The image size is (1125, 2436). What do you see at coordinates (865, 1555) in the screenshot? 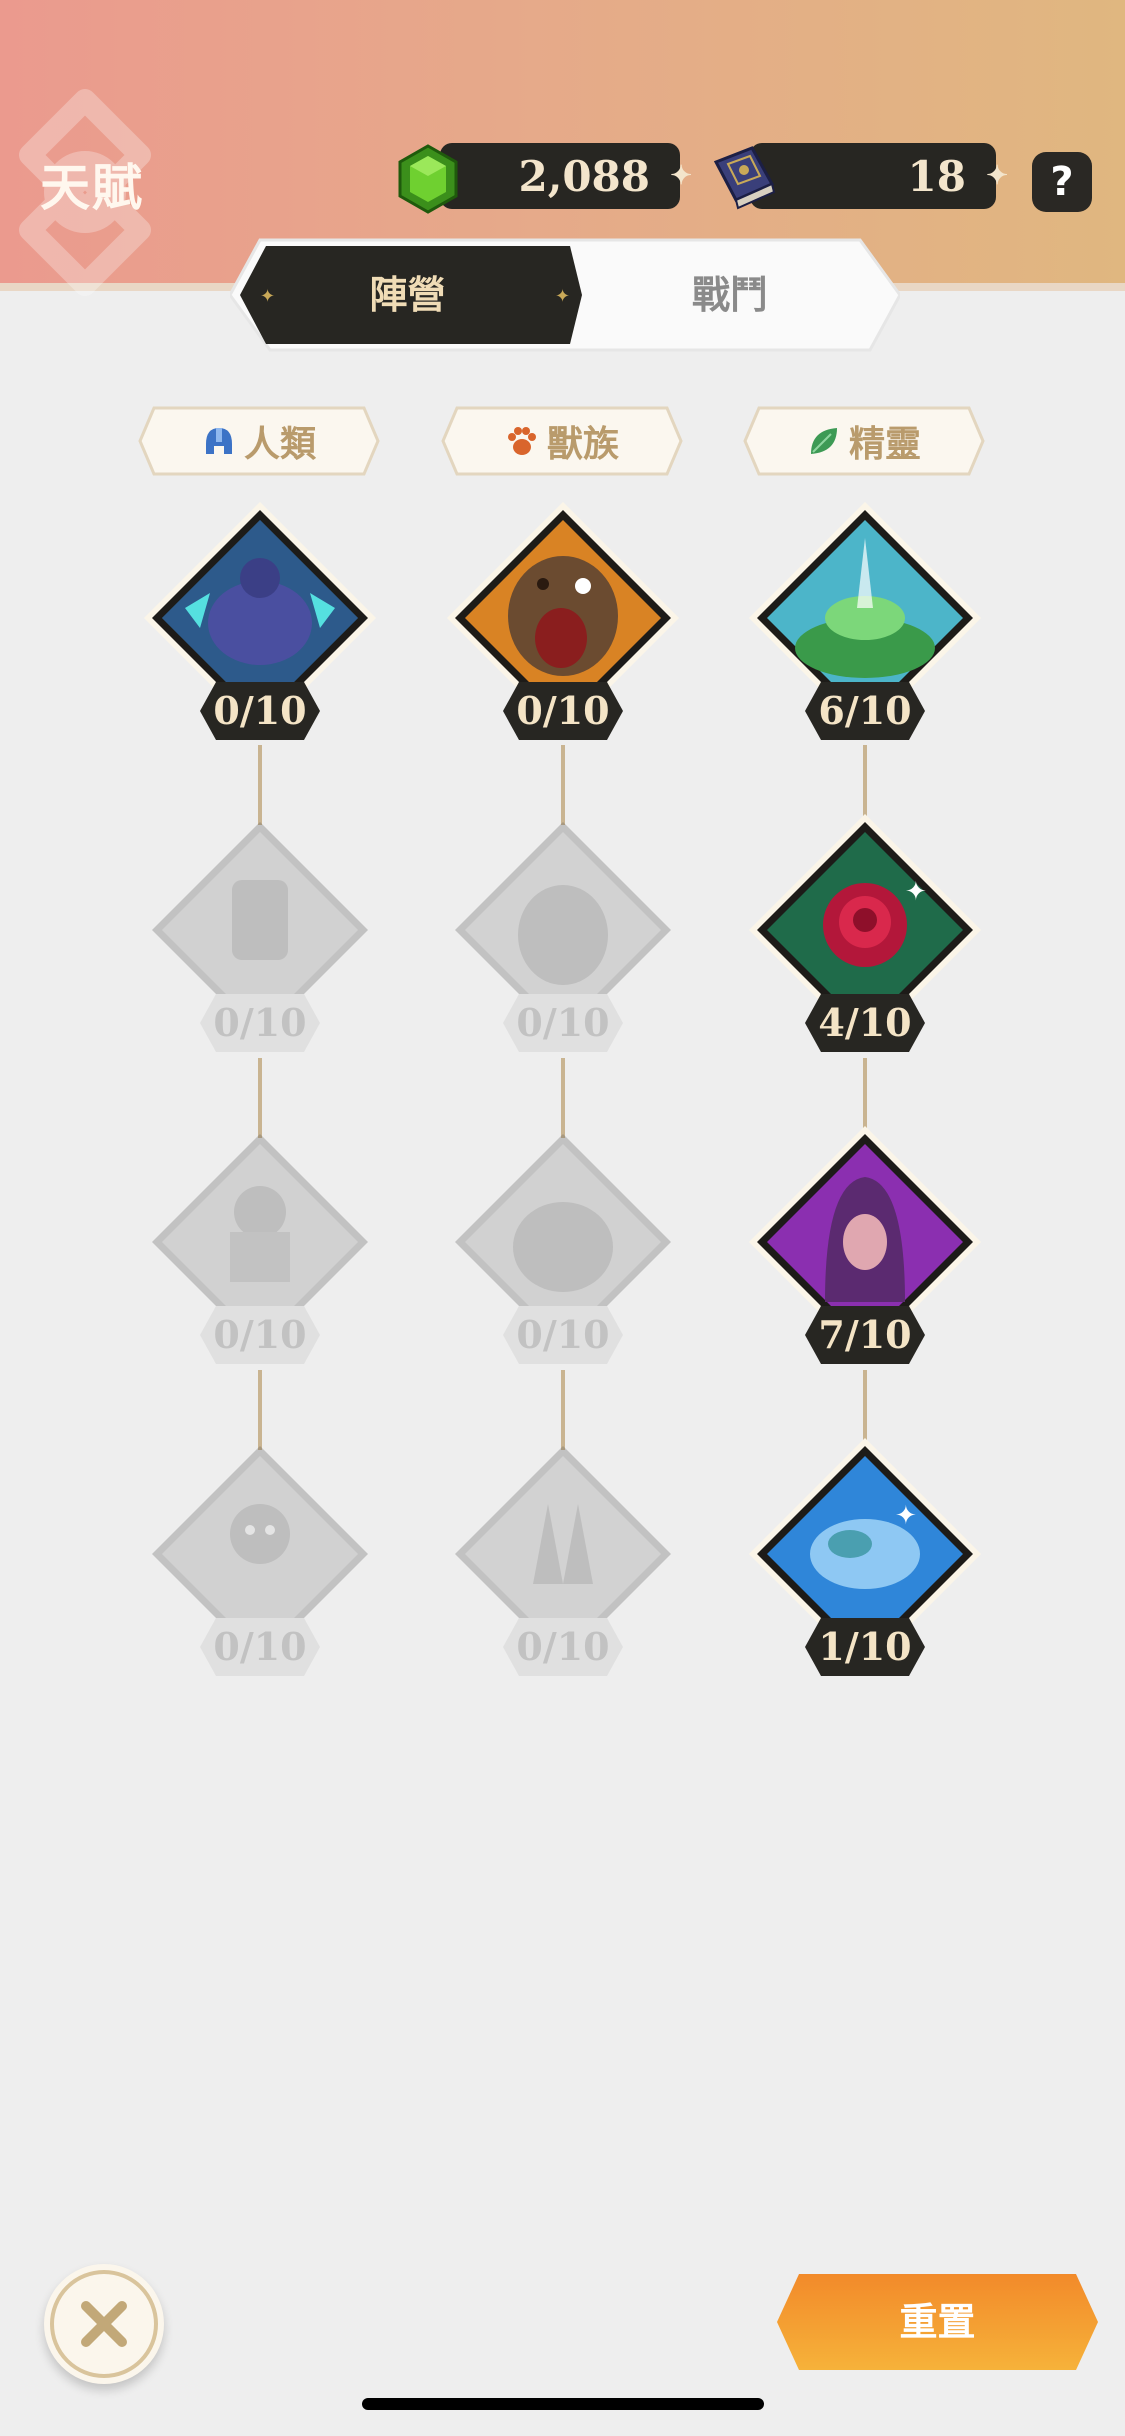
I see `talent-elf-4: ✦ 1/10` at bounding box center [865, 1555].